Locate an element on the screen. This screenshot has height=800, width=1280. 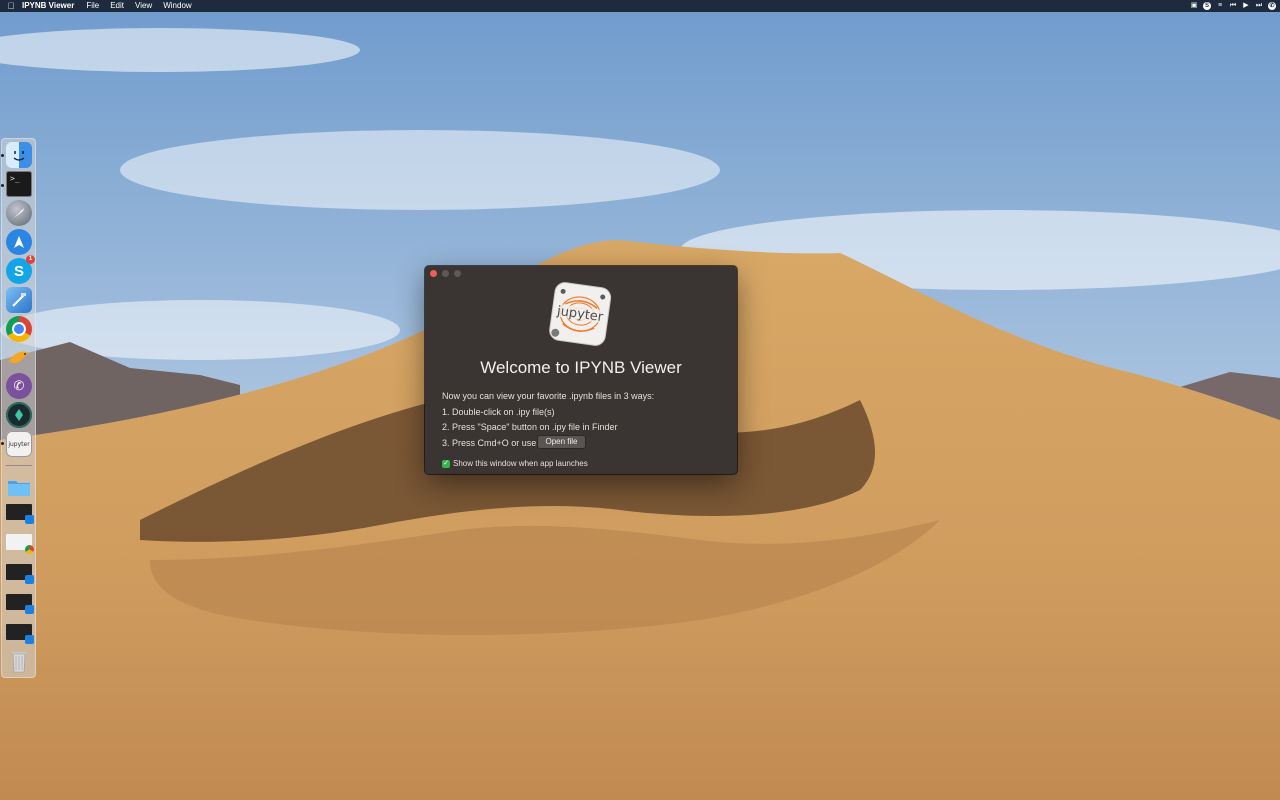
dock: >_ S1 ✆ jupyter is located at coordinates (18, 408).